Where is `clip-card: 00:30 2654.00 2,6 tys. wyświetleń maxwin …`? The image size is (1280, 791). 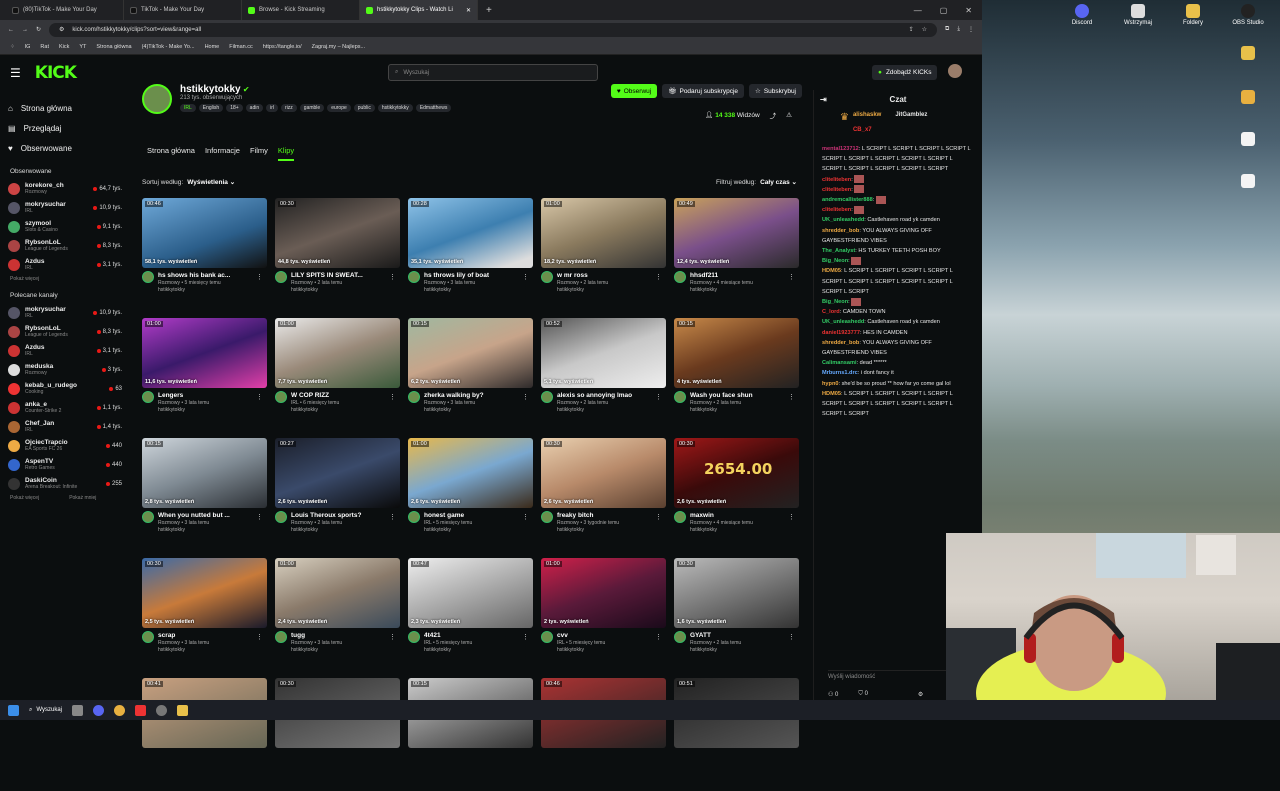
clip-card: 00:30 2654.00 2,6 tys. wyświetleń maxwin … is located at coordinates (736, 494).